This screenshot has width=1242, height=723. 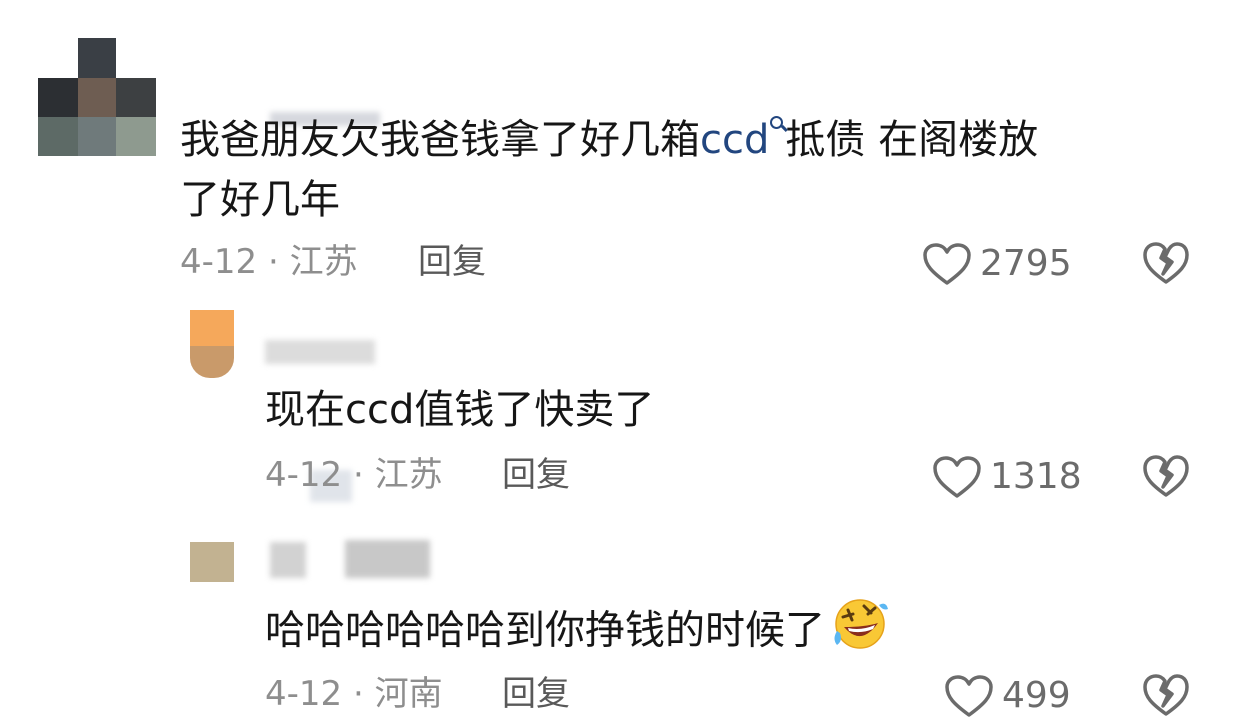 What do you see at coordinates (354, 694) in the screenshot?
I see `date-location: 4-12 · 河南` at bounding box center [354, 694].